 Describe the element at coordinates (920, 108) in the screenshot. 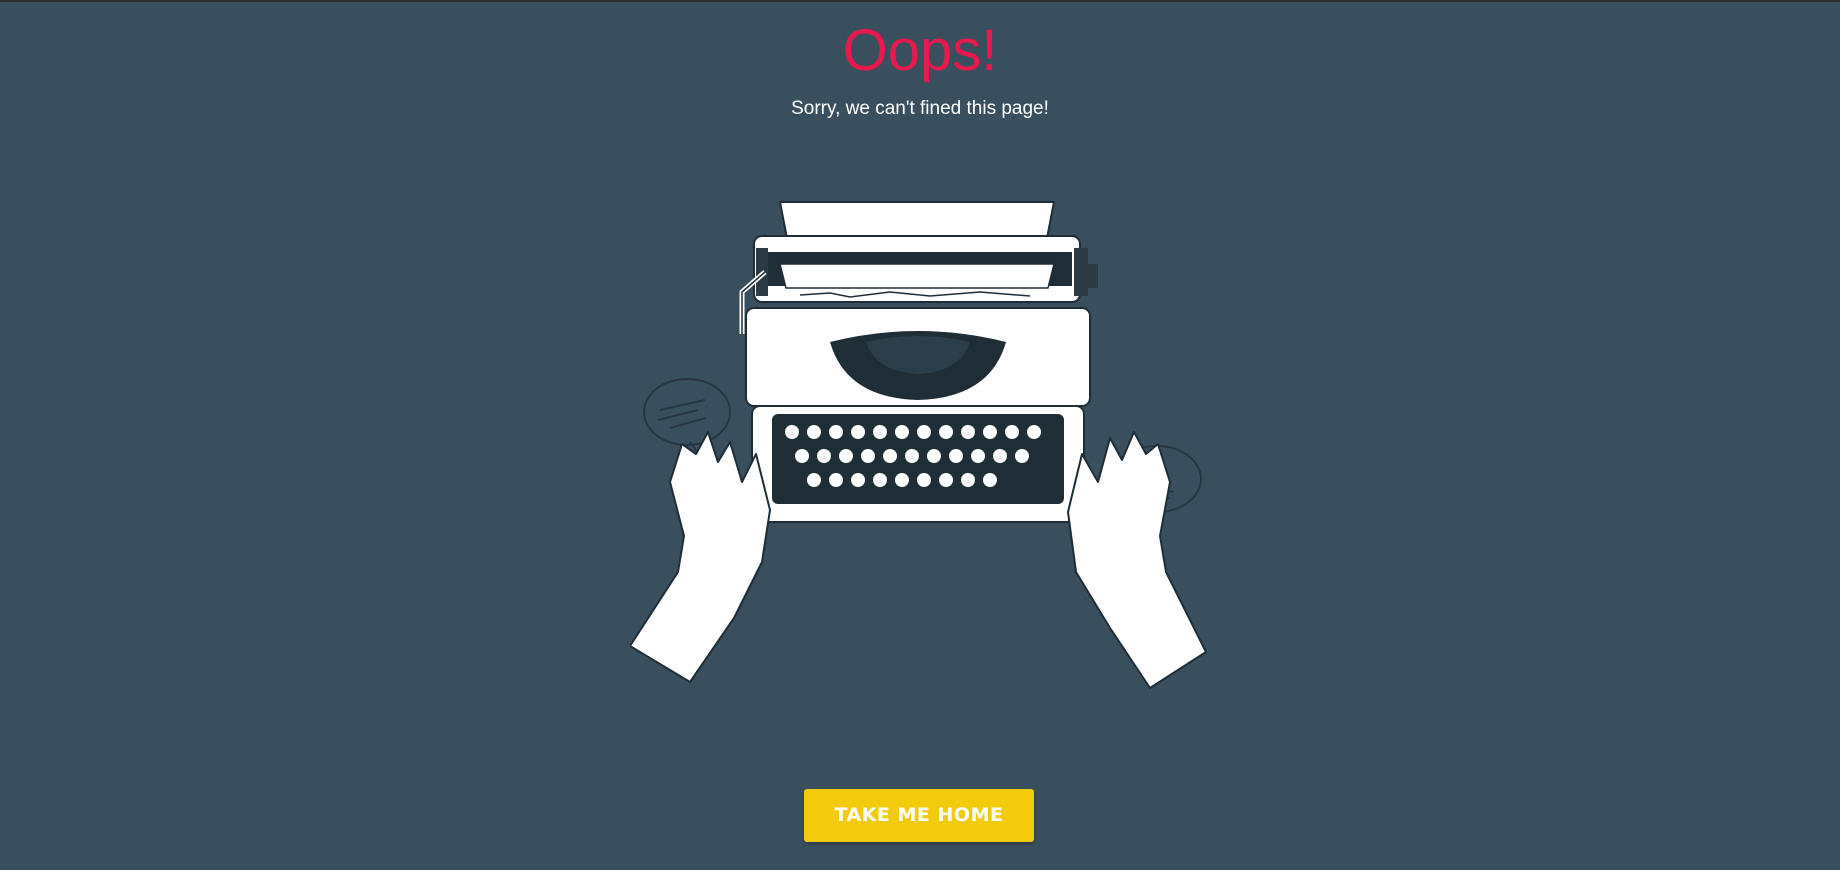

I see `page-subtitle: Sorry, we can't fined this page!` at that location.